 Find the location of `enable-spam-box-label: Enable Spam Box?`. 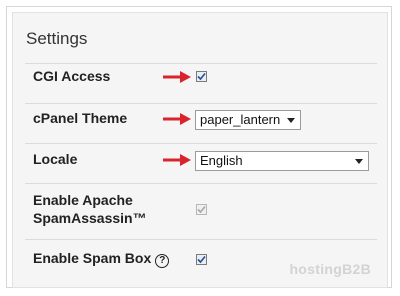

enable-spam-box-label: Enable Spam Box? is located at coordinates (101, 258).